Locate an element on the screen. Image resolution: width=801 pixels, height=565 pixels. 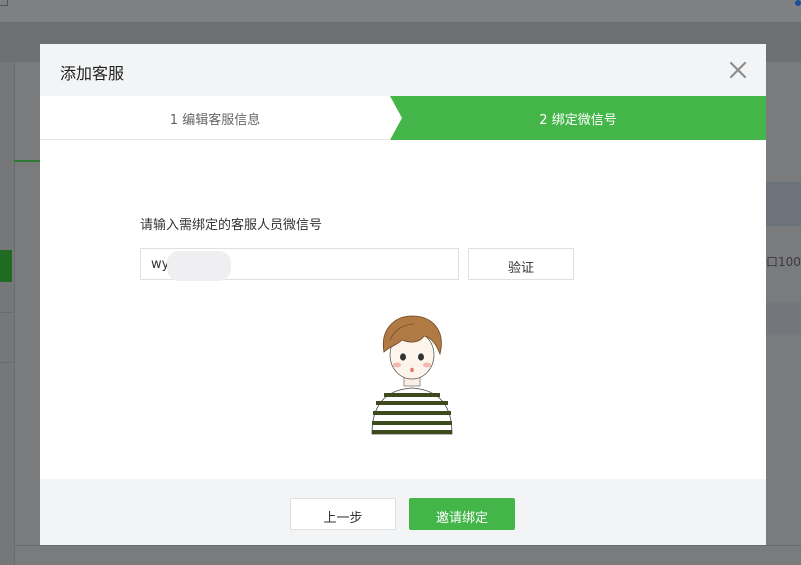
redaction-blur is located at coordinates (199, 266).